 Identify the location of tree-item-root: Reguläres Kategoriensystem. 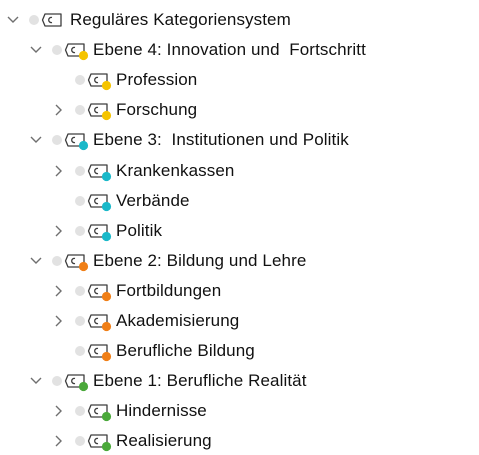
(239, 20).